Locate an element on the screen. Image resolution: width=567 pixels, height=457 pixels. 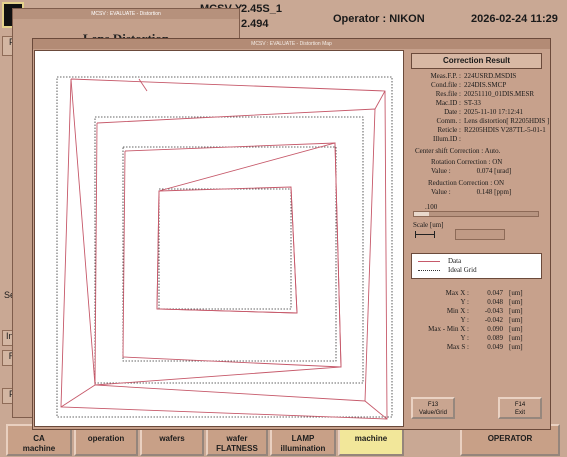
header-param-value: 2.45S_1 is located at coordinates (261, 9).